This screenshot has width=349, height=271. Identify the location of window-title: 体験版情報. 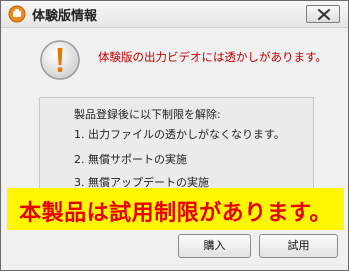
(65, 16).